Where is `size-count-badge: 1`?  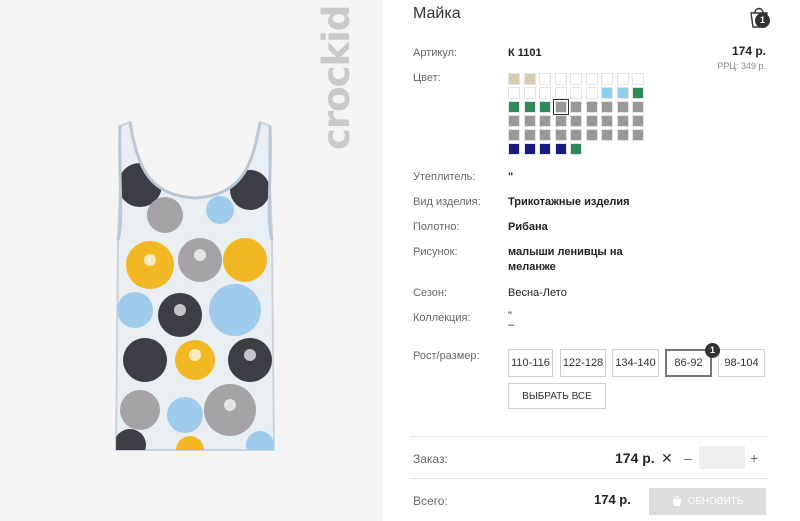 size-count-badge: 1 is located at coordinates (712, 350).